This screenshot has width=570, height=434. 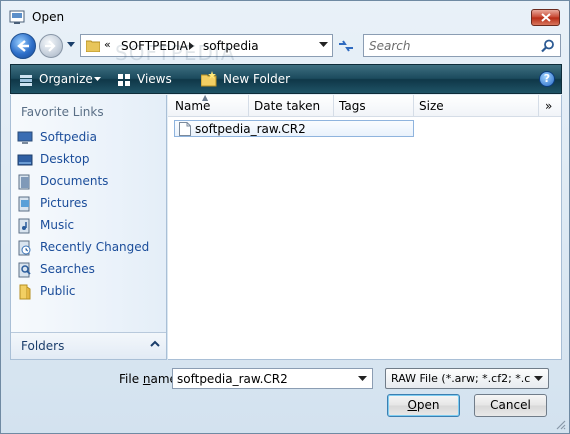 I want to click on close-icon, so click(x=545, y=17).